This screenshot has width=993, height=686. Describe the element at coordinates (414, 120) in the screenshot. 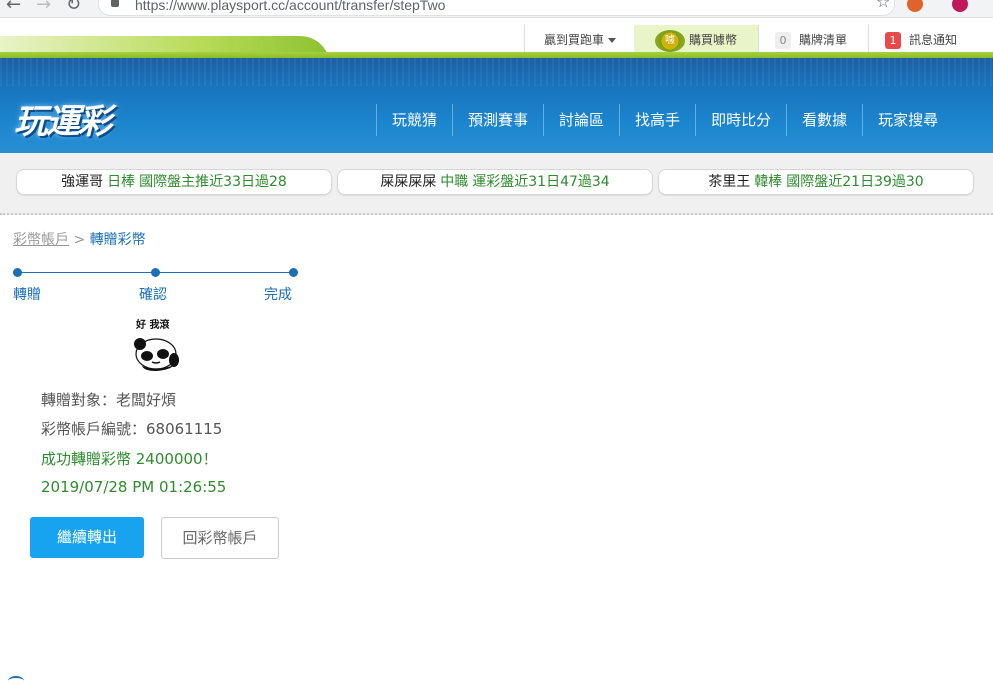

I see `nav-item-guess: 玩競猜` at that location.